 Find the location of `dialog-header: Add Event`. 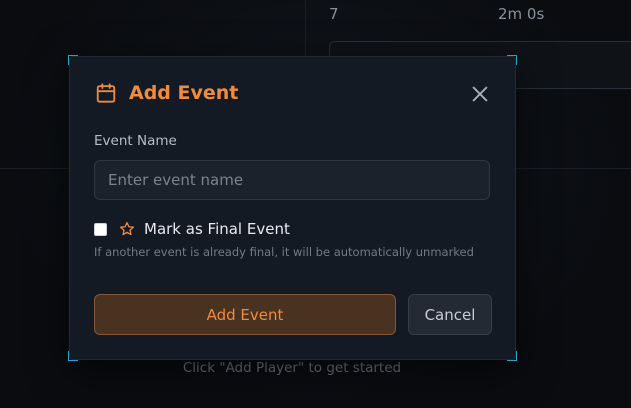

dialog-header: Add Event is located at coordinates (166, 93).